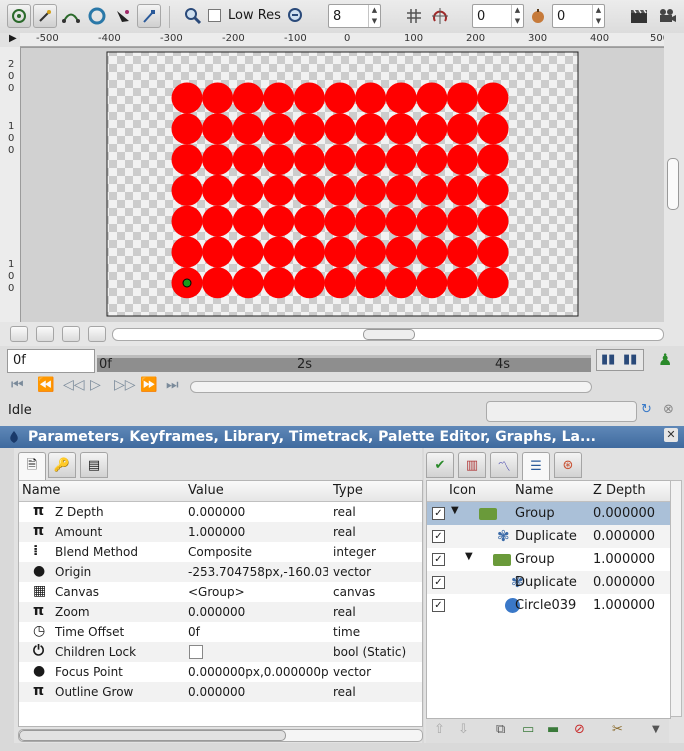 This screenshot has height=751, width=684. Describe the element at coordinates (439, 729) in the screenshot. I see `raise-layer-icon: ⇧` at that location.